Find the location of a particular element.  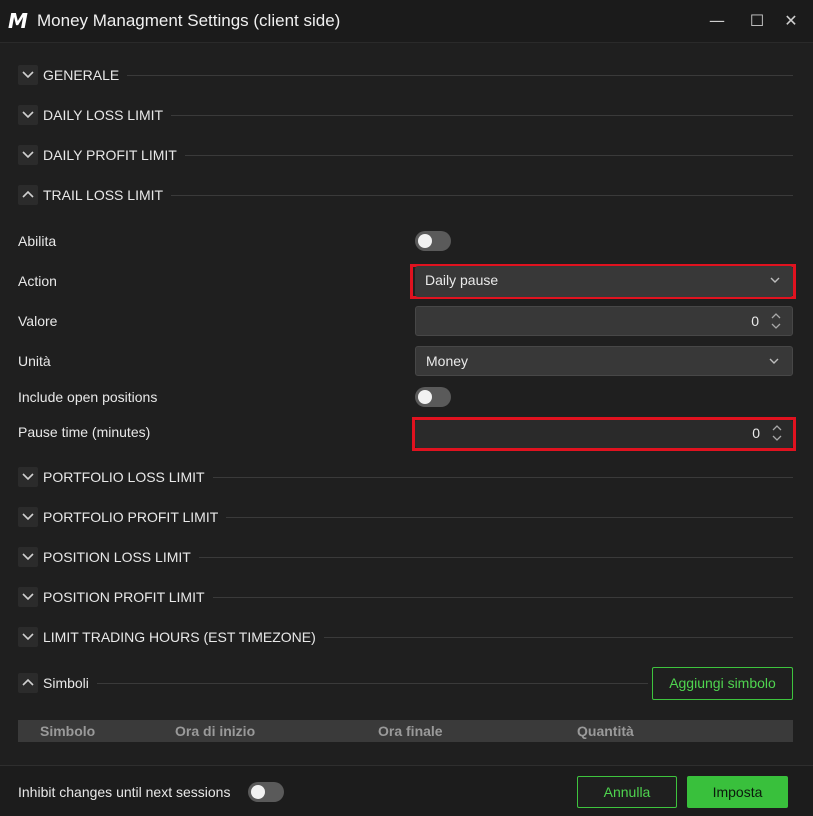

include-open-positions-toggle is located at coordinates (433, 397).